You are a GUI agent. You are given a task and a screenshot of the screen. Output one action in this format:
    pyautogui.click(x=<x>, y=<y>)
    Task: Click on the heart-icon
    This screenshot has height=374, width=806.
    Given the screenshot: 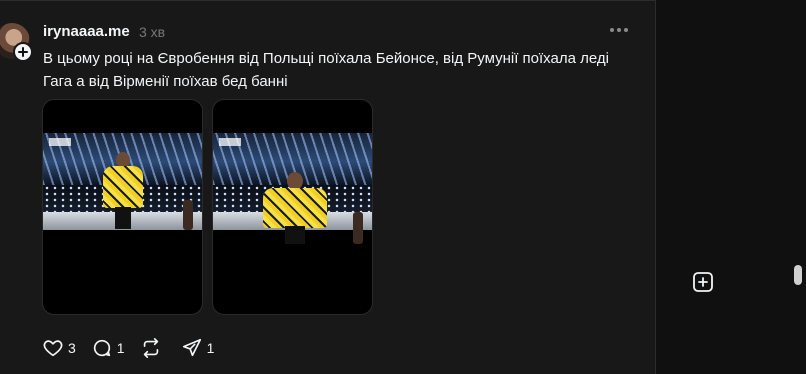 What is the action you would take?
    pyautogui.click(x=53, y=348)
    